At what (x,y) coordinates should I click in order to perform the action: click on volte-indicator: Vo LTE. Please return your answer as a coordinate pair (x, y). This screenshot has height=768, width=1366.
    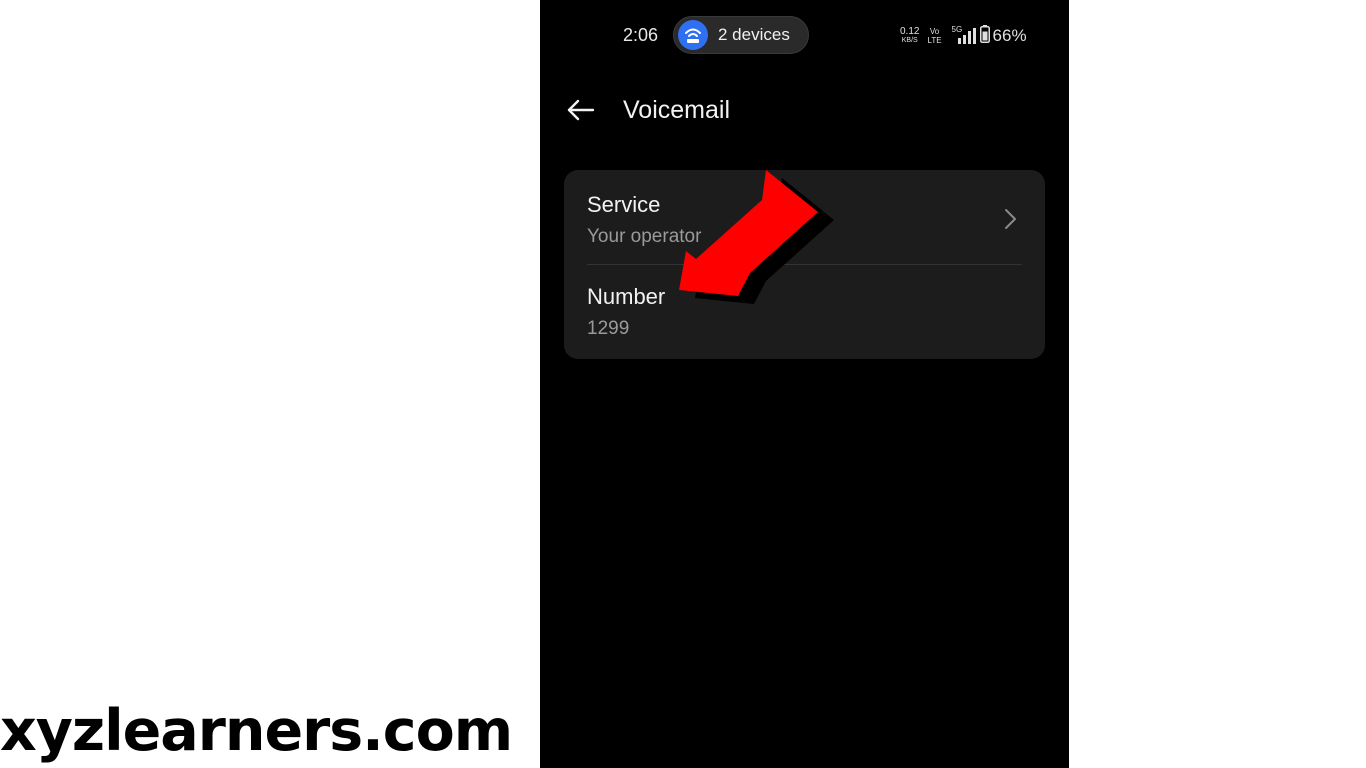
    Looking at the image, I should click on (934, 36).